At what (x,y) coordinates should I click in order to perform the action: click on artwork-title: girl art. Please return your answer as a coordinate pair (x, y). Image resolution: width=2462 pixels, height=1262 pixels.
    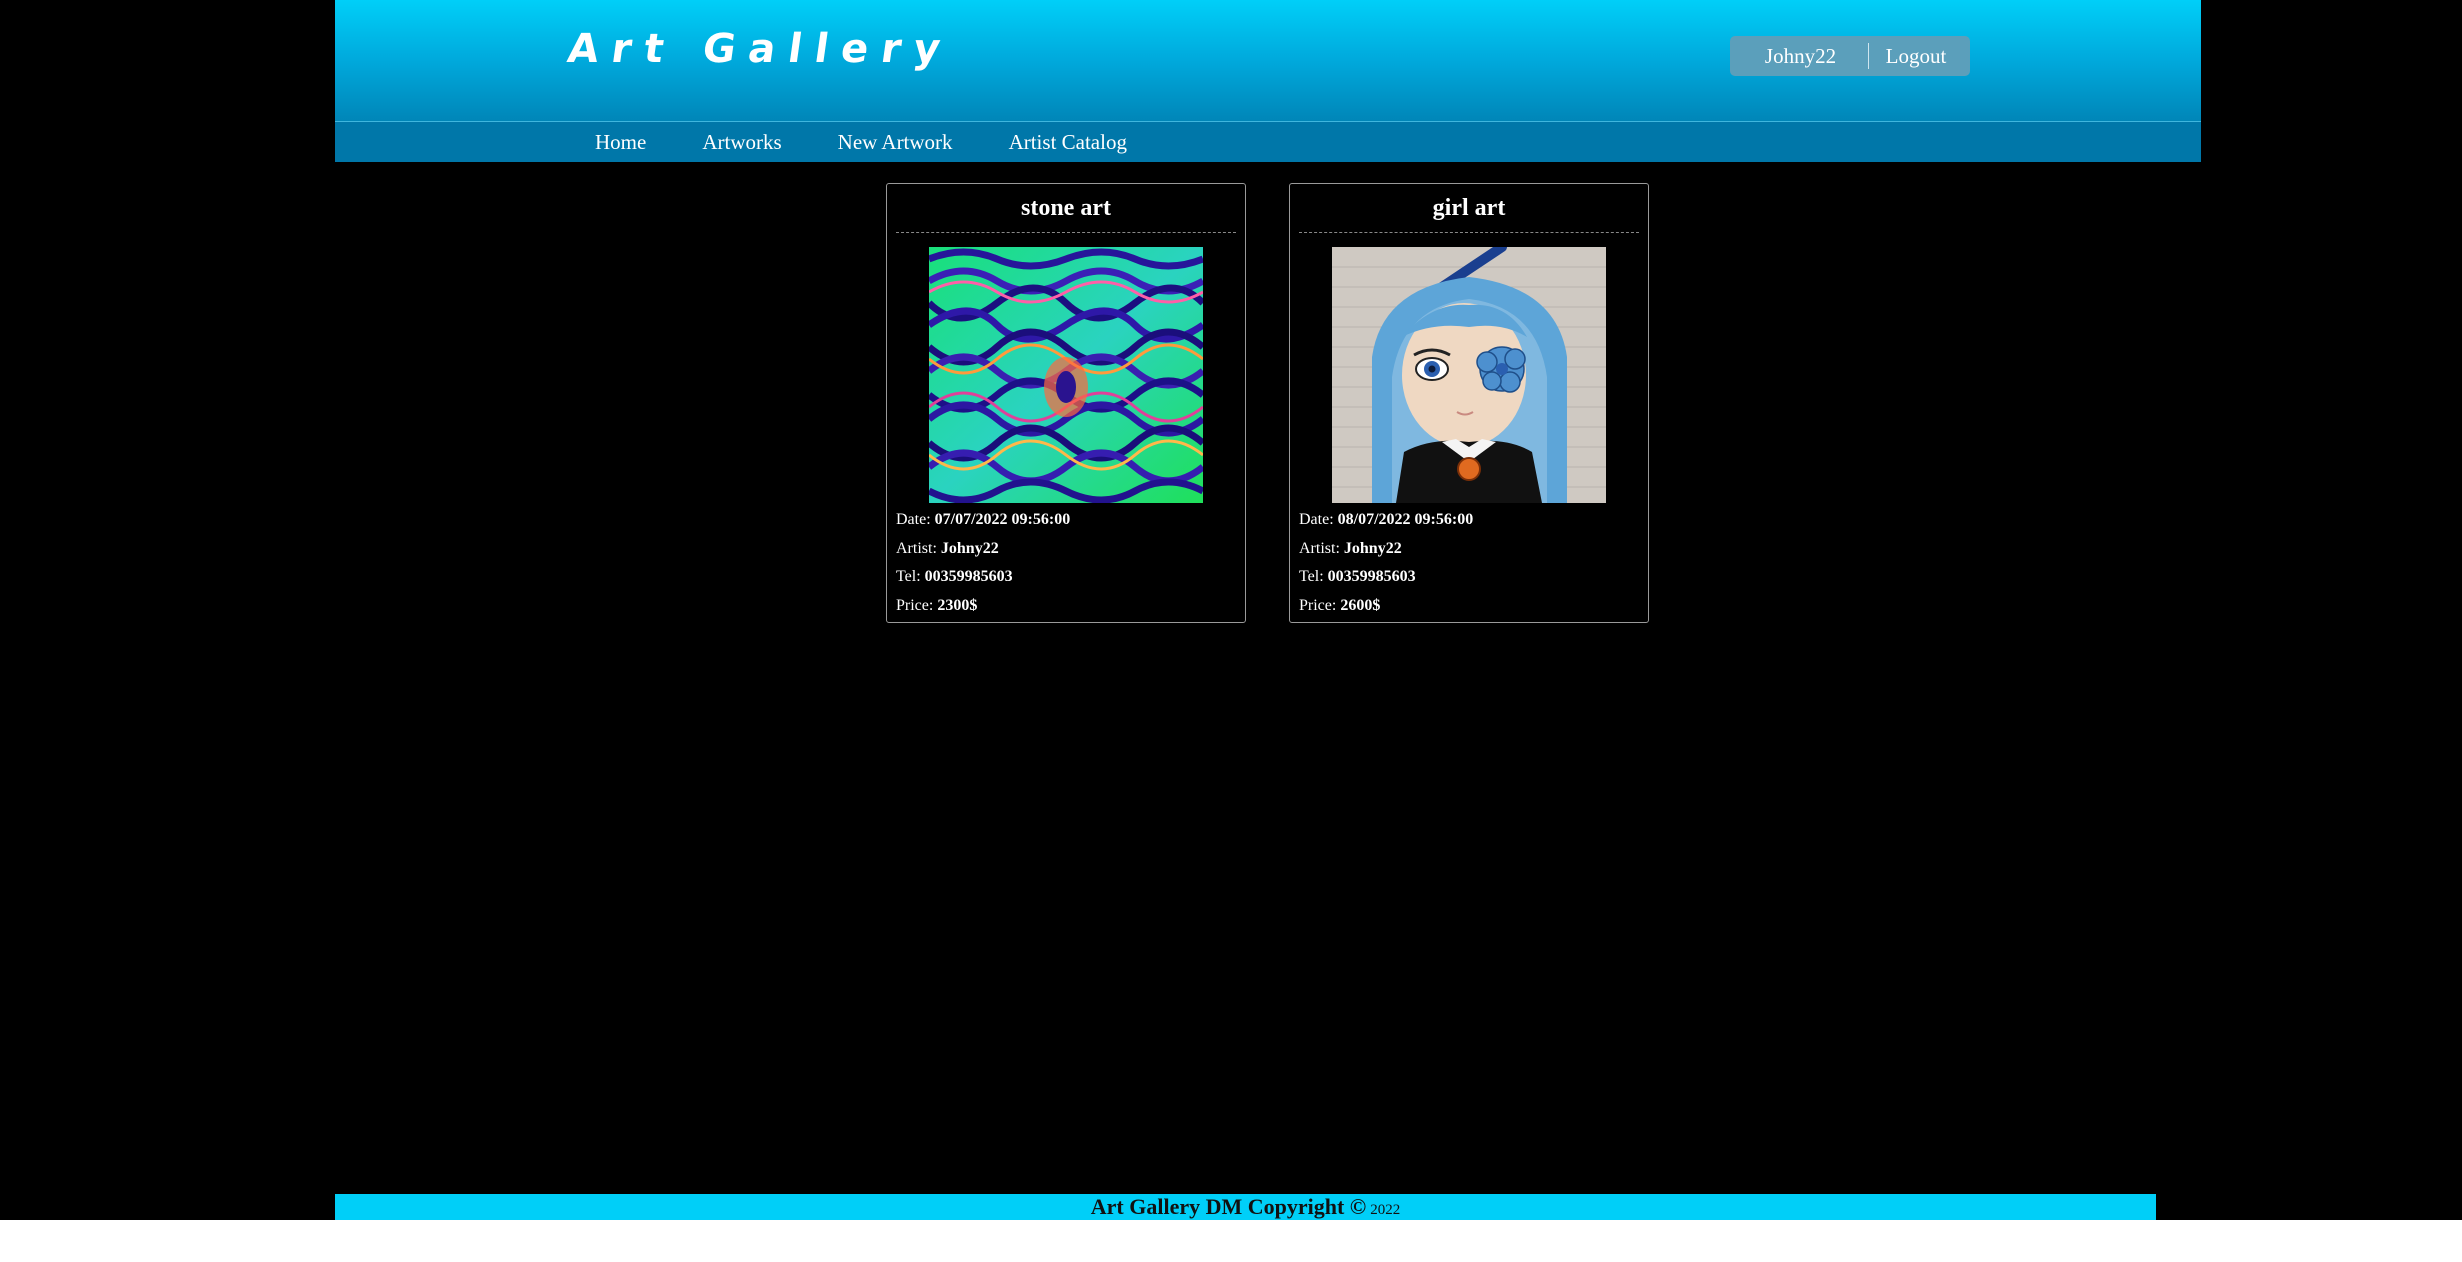
    Looking at the image, I should click on (1469, 213).